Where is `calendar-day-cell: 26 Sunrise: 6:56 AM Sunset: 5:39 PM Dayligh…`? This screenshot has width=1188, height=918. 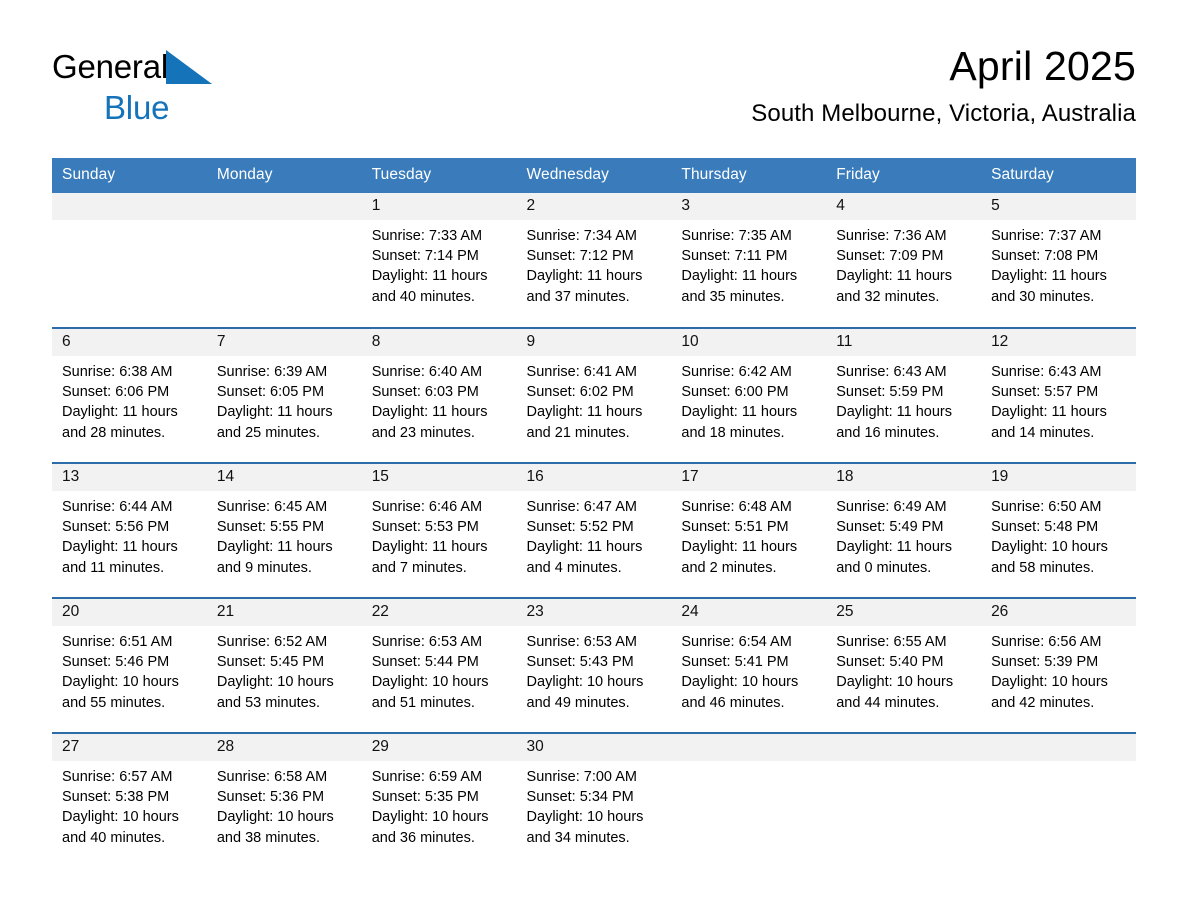 calendar-day-cell: 26 Sunrise: 6:56 AM Sunset: 5:39 PM Dayligh… is located at coordinates (1058, 665).